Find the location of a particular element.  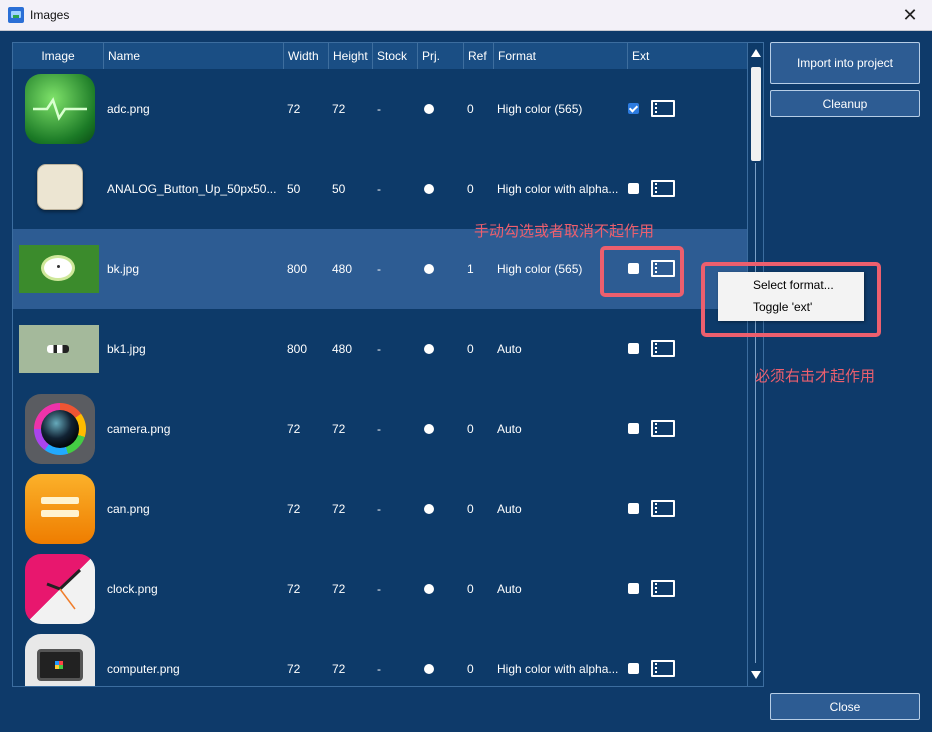

col-width: Width is located at coordinates (306, 56).